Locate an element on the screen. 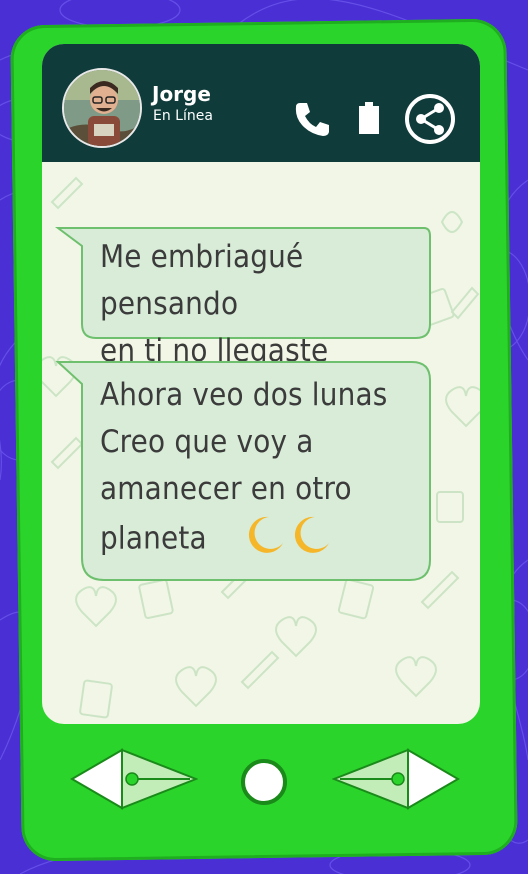 The height and width of the screenshot is (874, 528). contact-status: En Línea is located at coordinates (183, 116).